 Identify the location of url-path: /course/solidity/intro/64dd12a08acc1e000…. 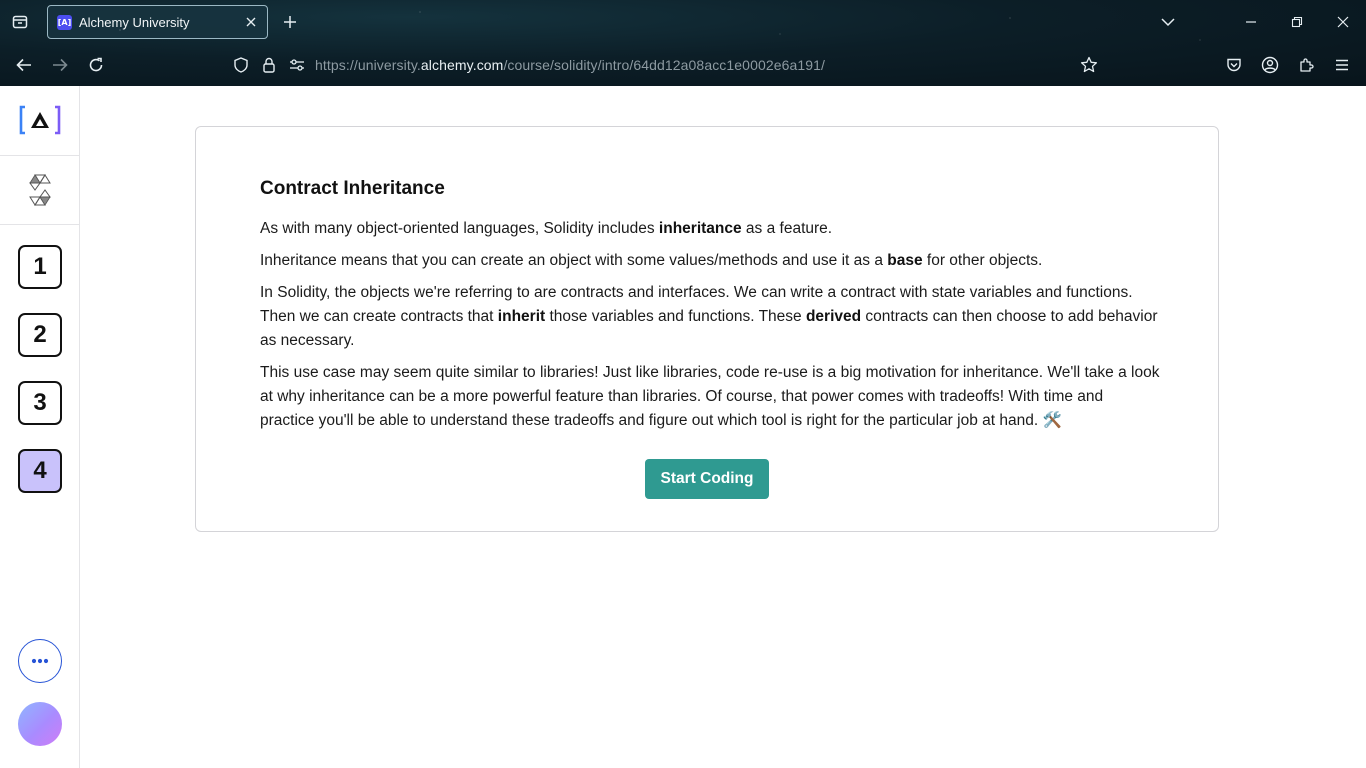
(664, 65).